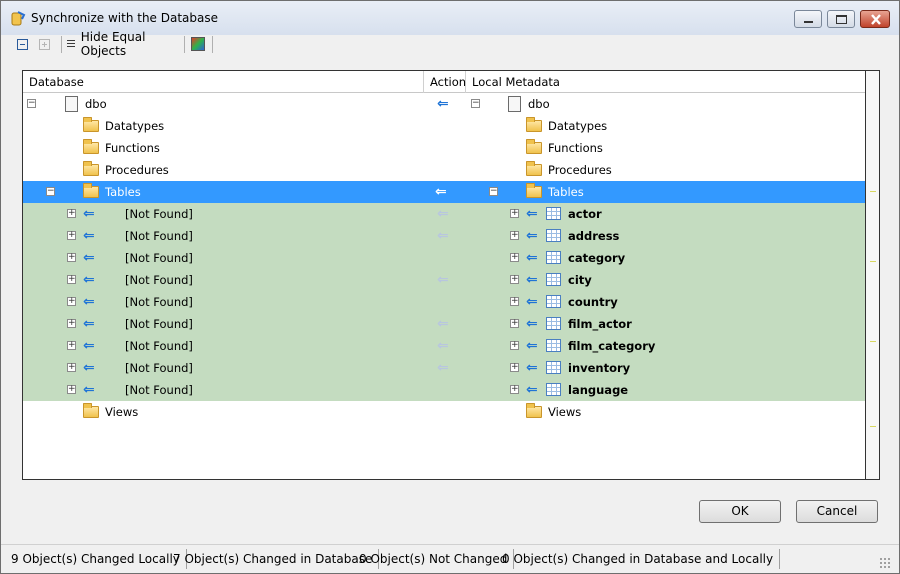 The width and height of the screenshot is (900, 574). I want to click on close-button, so click(875, 19).